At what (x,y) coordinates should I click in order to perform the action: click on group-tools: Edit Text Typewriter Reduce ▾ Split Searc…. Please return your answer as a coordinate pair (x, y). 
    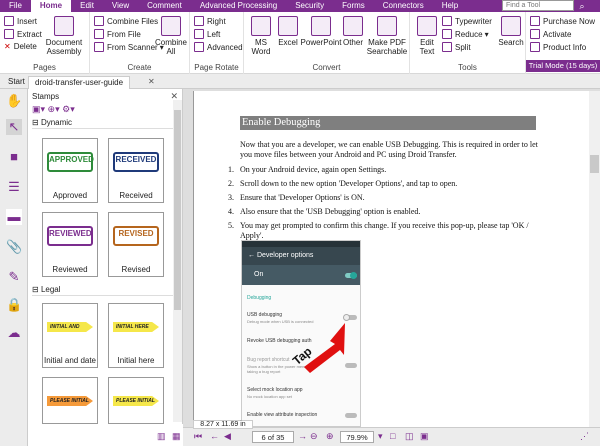
    Looking at the image, I should click on (468, 43).